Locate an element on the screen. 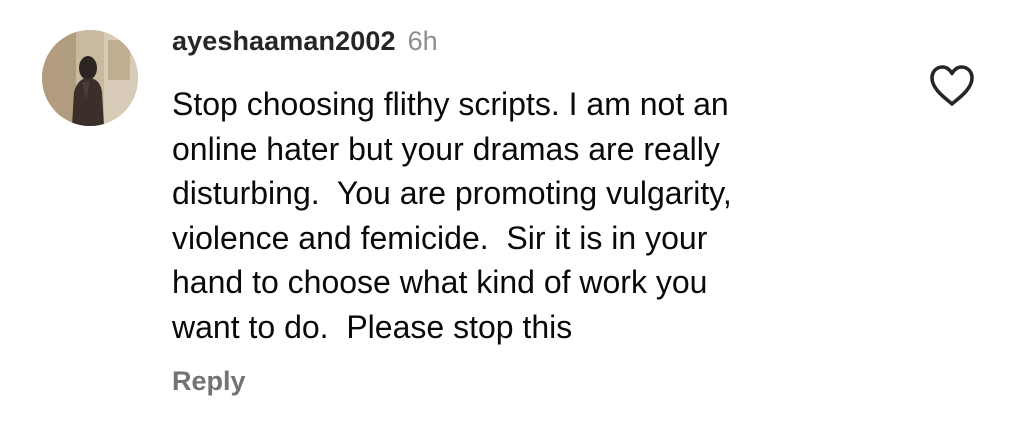 This screenshot has width=1024, height=447. avatar is located at coordinates (90, 78).